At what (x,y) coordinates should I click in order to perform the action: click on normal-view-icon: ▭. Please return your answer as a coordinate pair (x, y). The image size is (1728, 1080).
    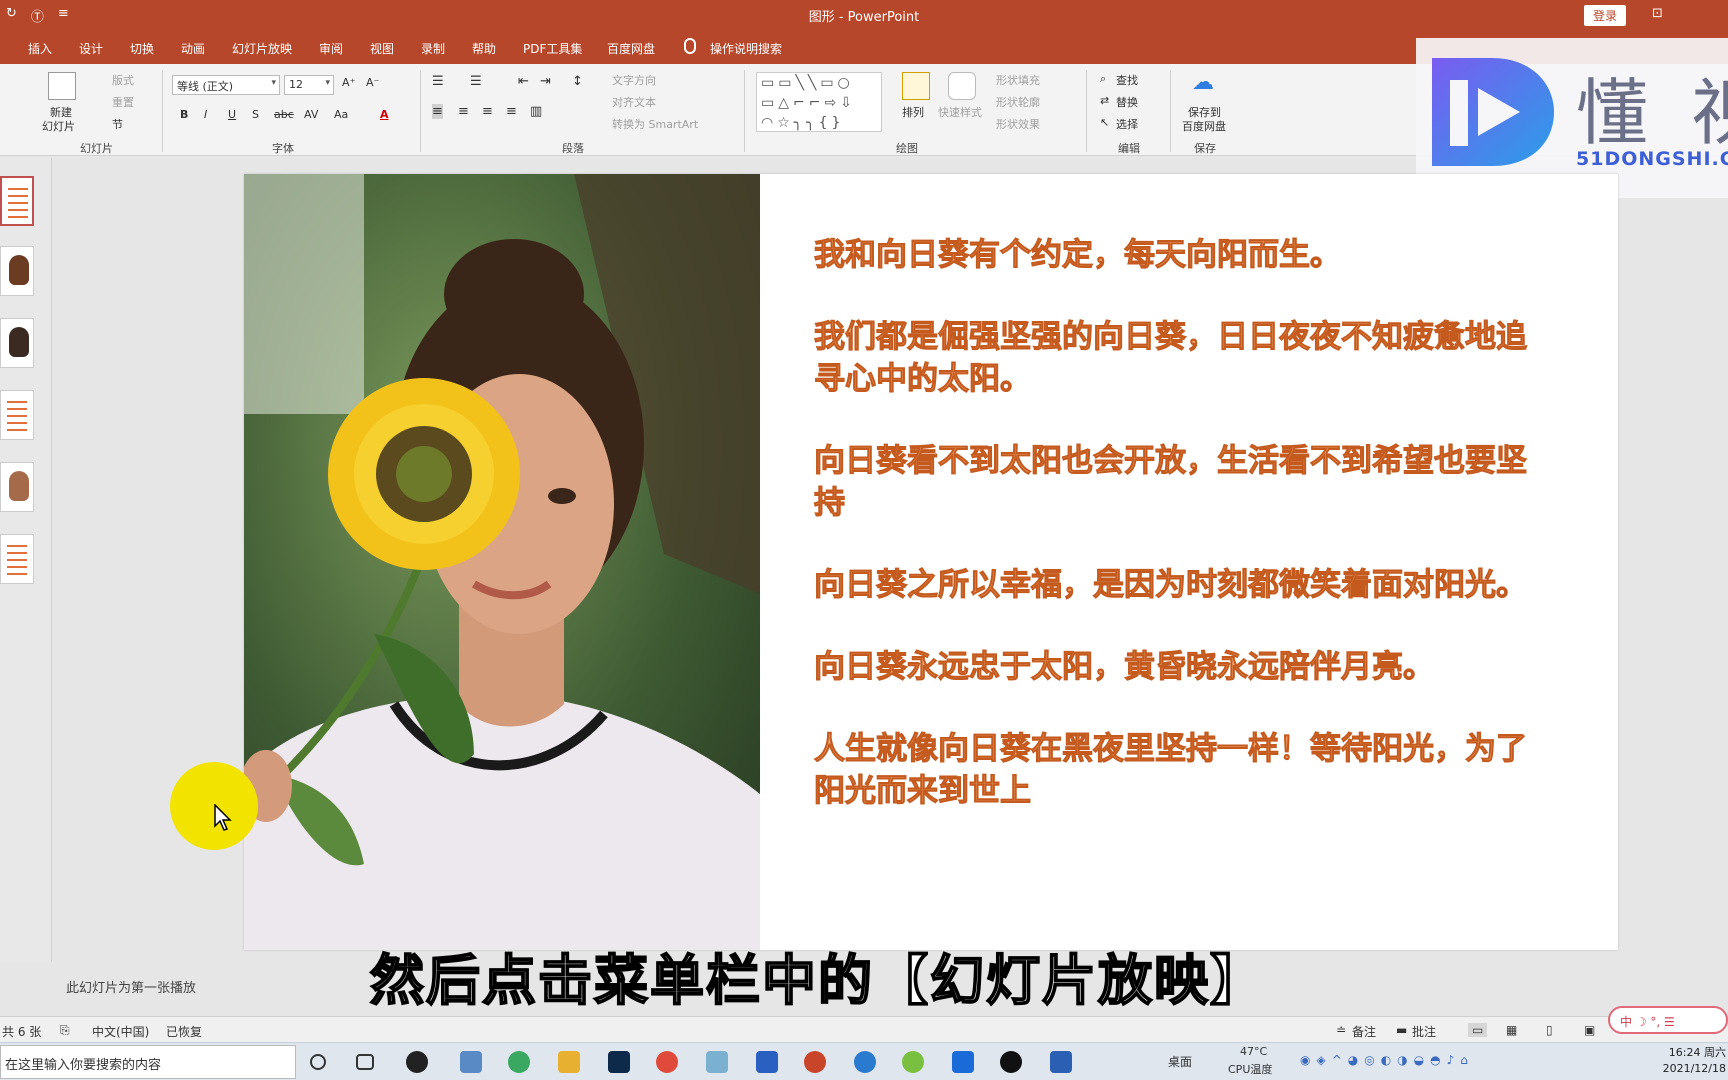
    Looking at the image, I should click on (1478, 1030).